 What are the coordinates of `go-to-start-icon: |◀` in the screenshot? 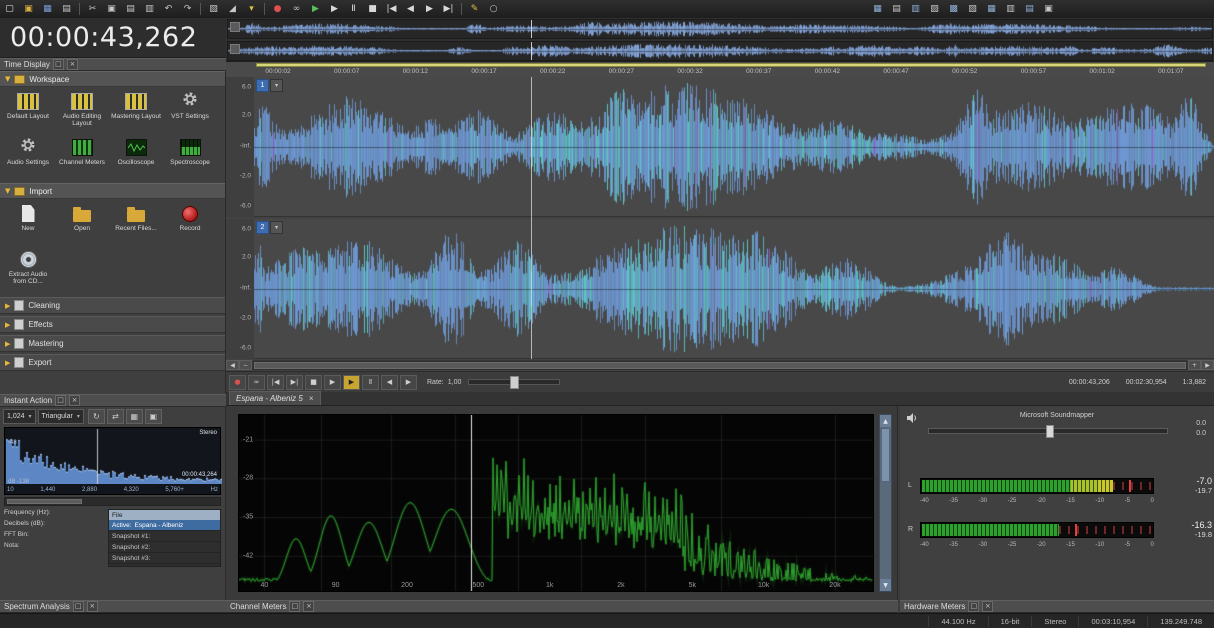 It's located at (391, 9).